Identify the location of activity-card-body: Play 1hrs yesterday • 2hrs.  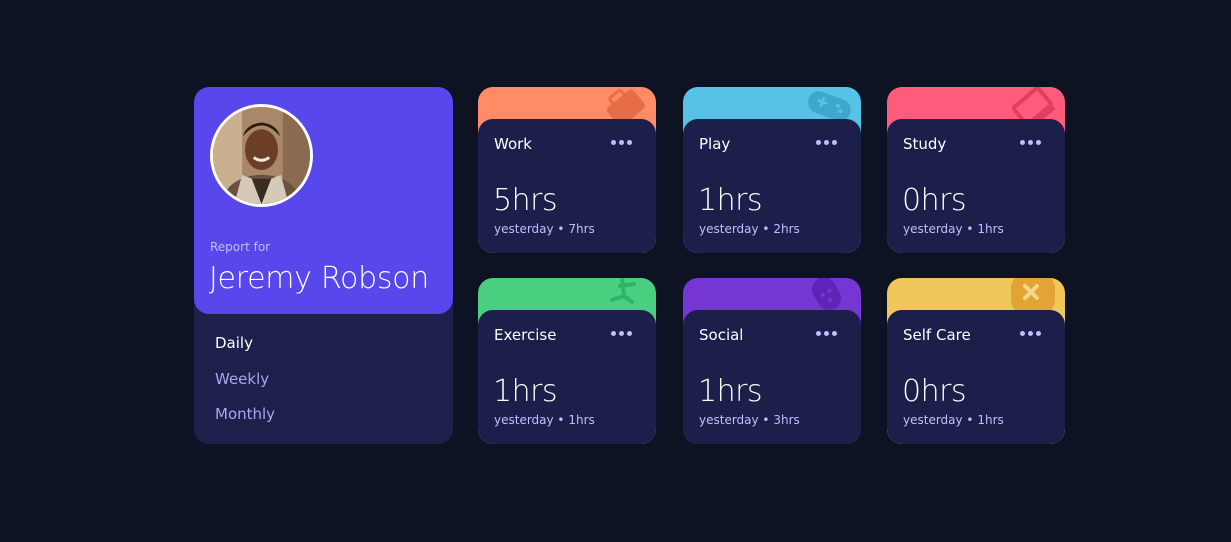
(772, 186).